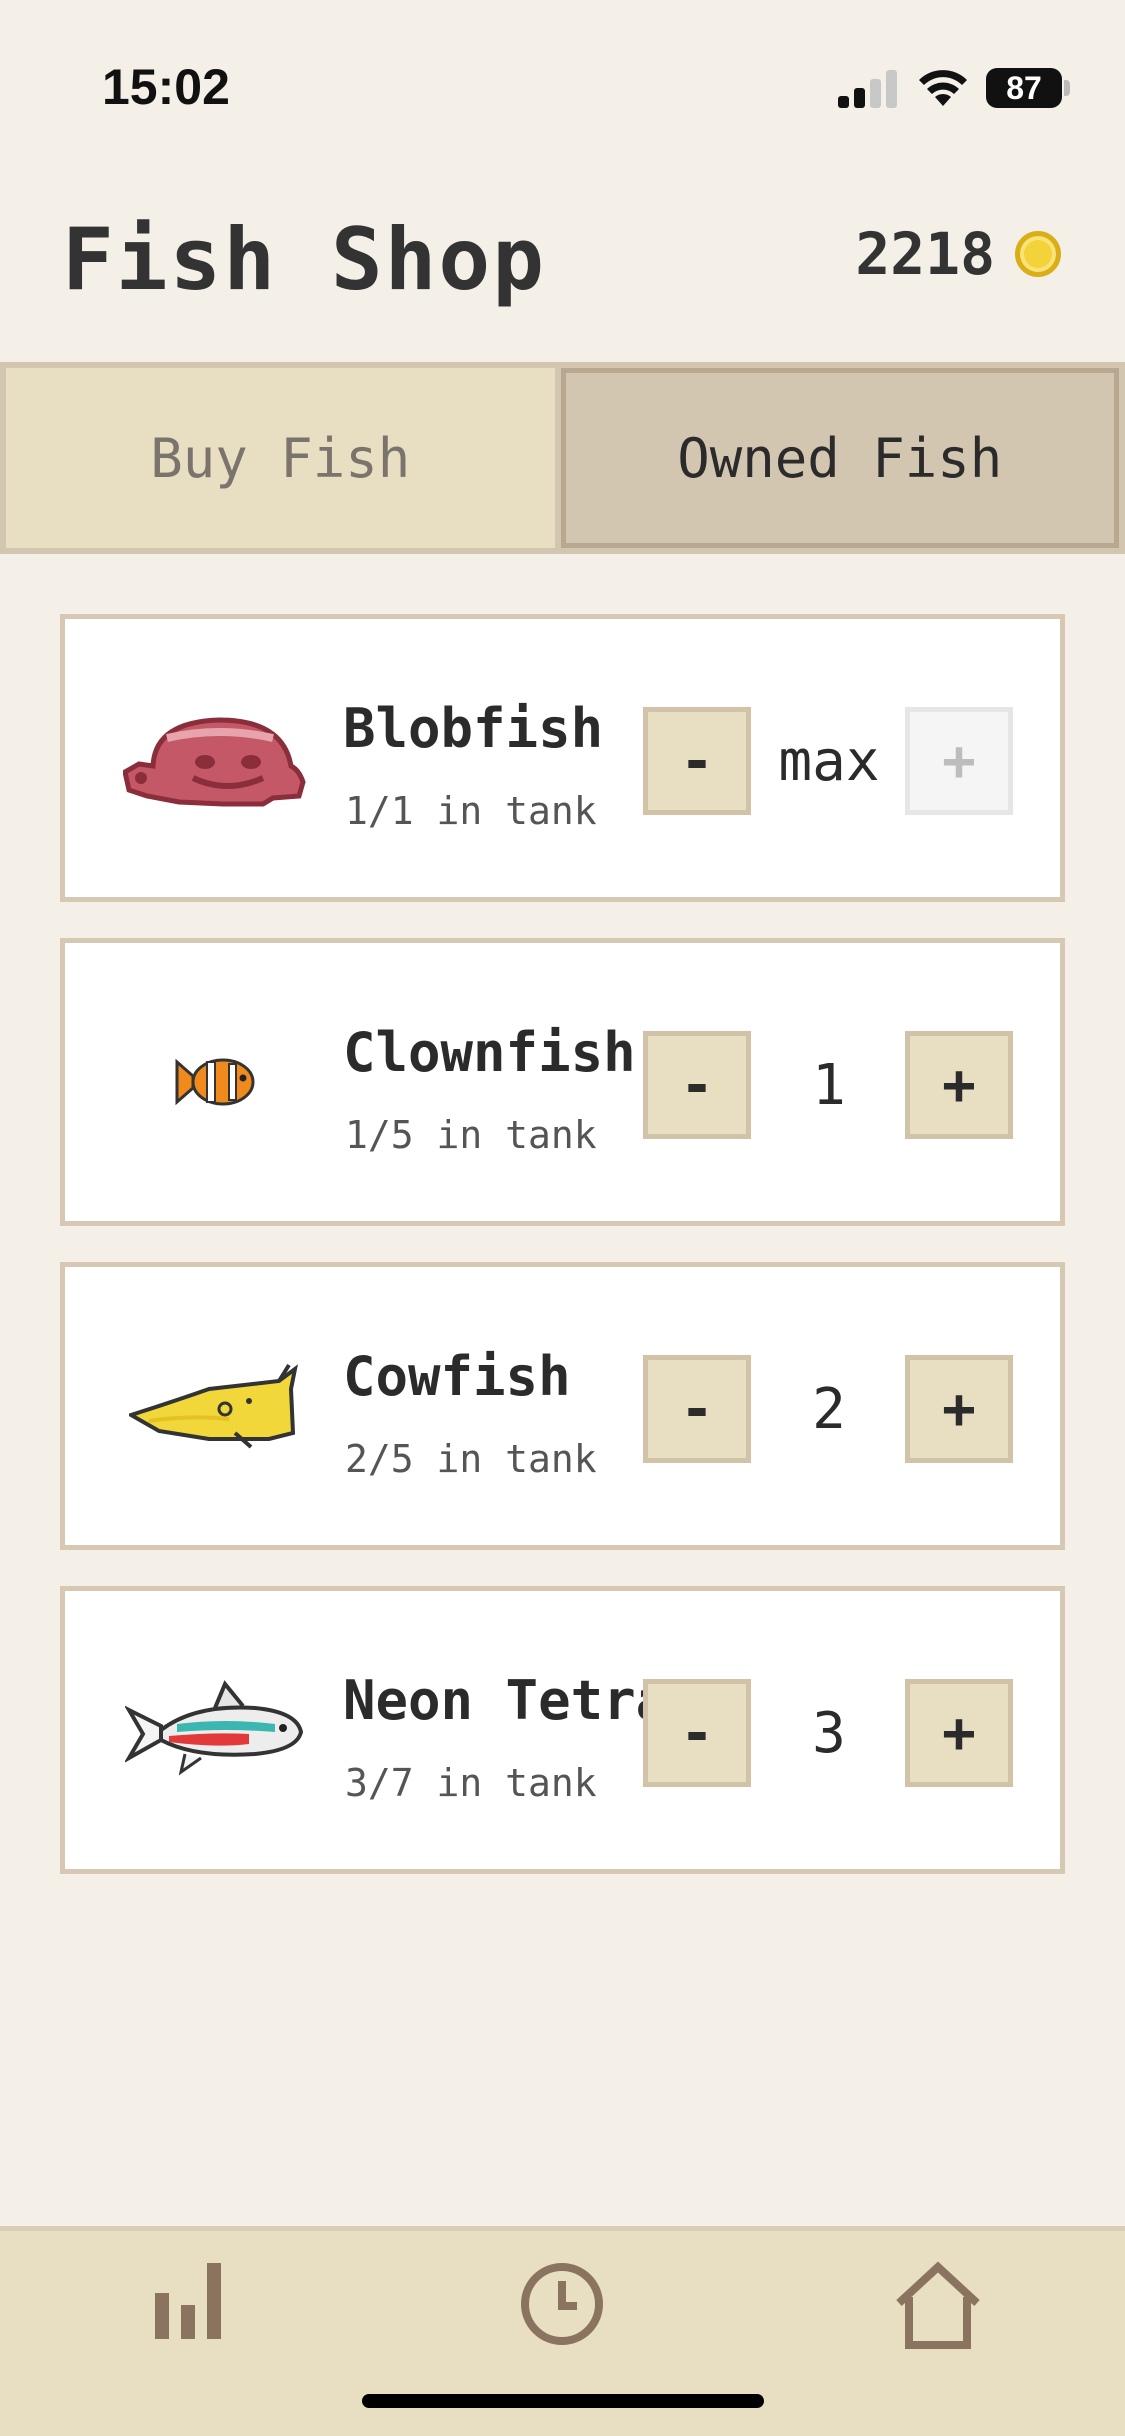  What do you see at coordinates (959, 761) in the screenshot?
I see `increase-button-disabled: +` at bounding box center [959, 761].